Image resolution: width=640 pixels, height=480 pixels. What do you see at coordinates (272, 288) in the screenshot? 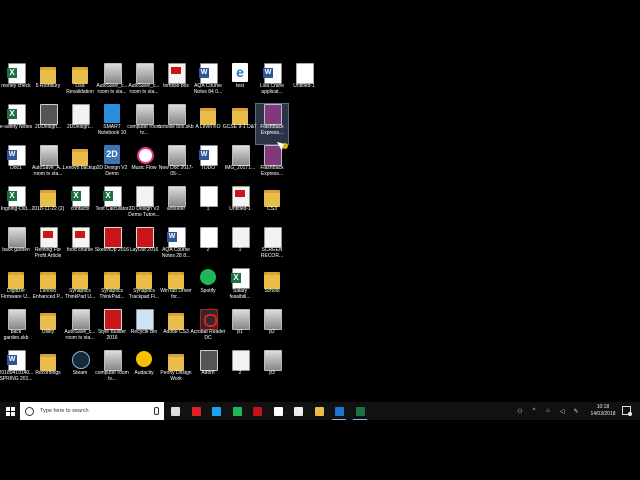
I see `desktop-icon: School` at bounding box center [272, 288].